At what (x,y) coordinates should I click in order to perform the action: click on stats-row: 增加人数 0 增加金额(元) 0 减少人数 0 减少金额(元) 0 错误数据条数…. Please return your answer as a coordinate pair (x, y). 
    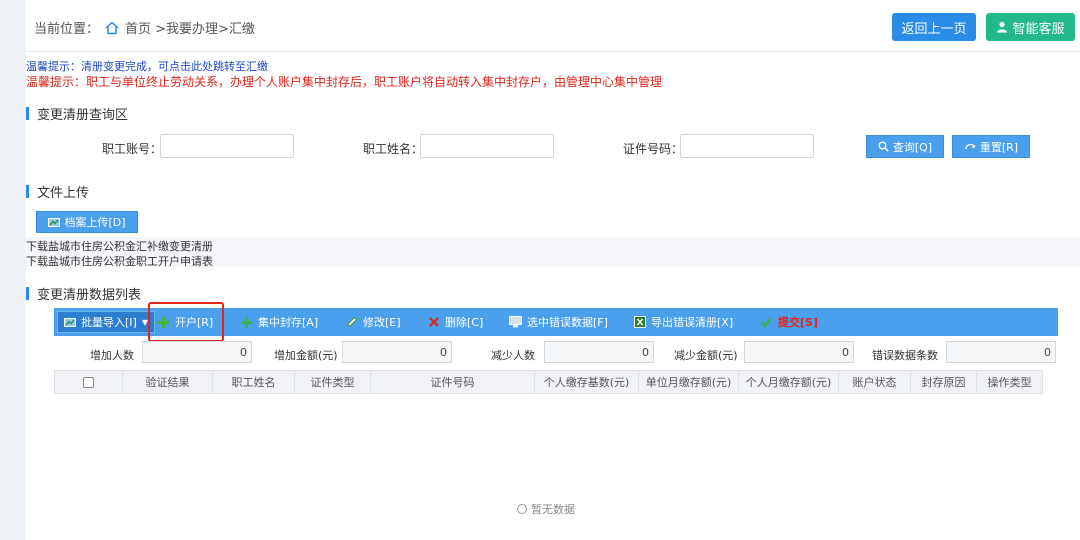
    Looking at the image, I should click on (556, 353).